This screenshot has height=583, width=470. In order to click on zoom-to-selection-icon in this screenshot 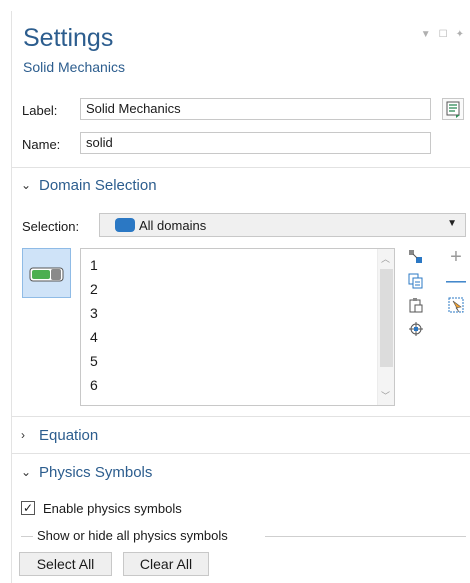, I will do `click(416, 329)`.